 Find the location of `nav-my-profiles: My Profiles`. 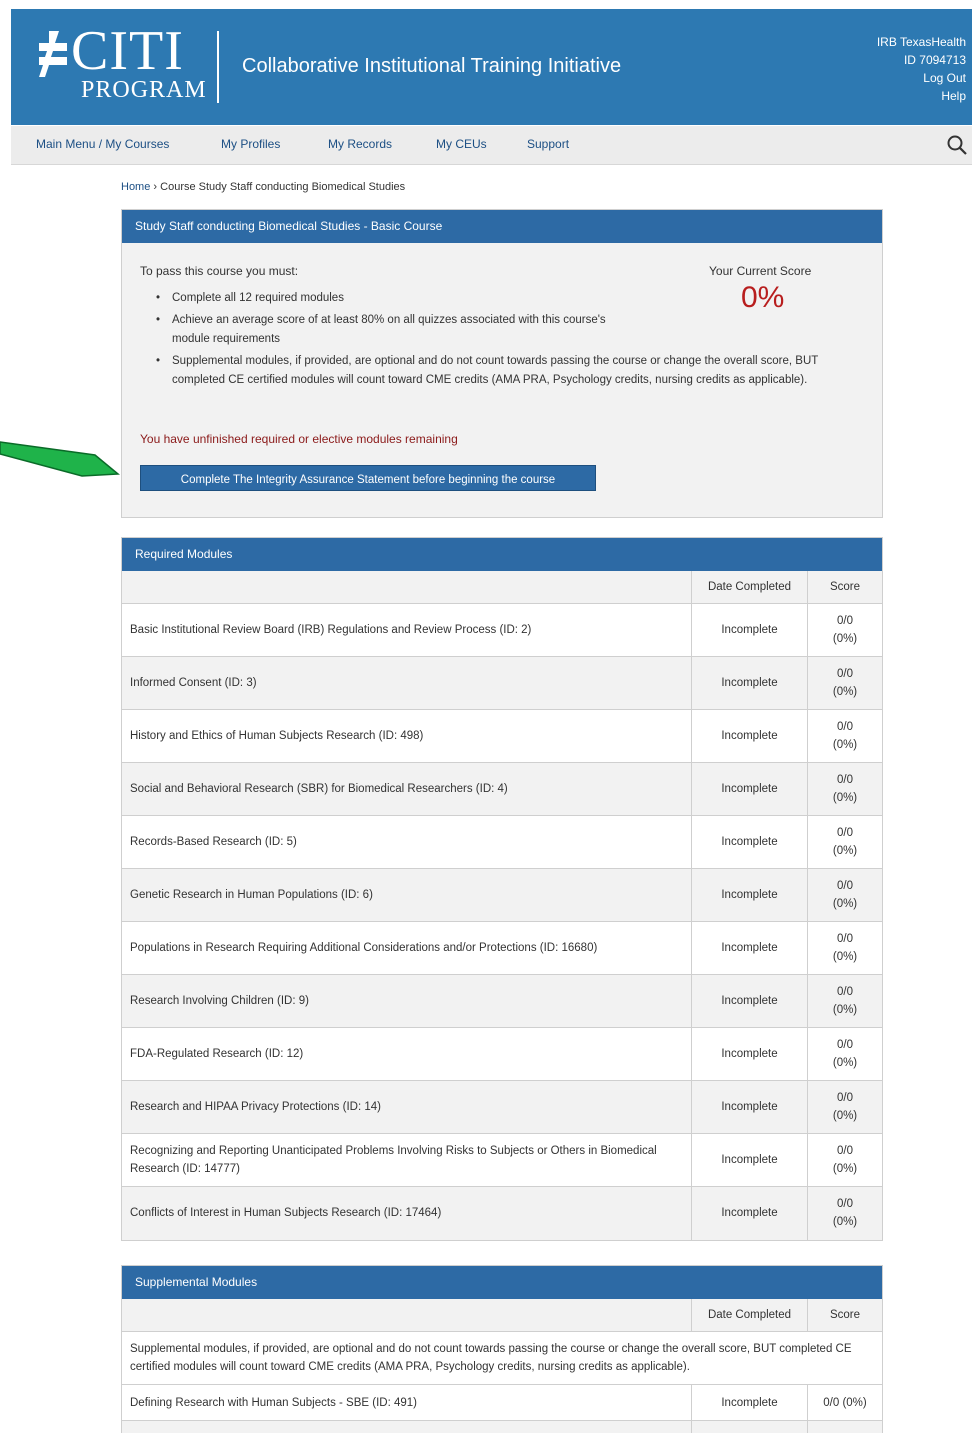

nav-my-profiles: My Profiles is located at coordinates (250, 144).